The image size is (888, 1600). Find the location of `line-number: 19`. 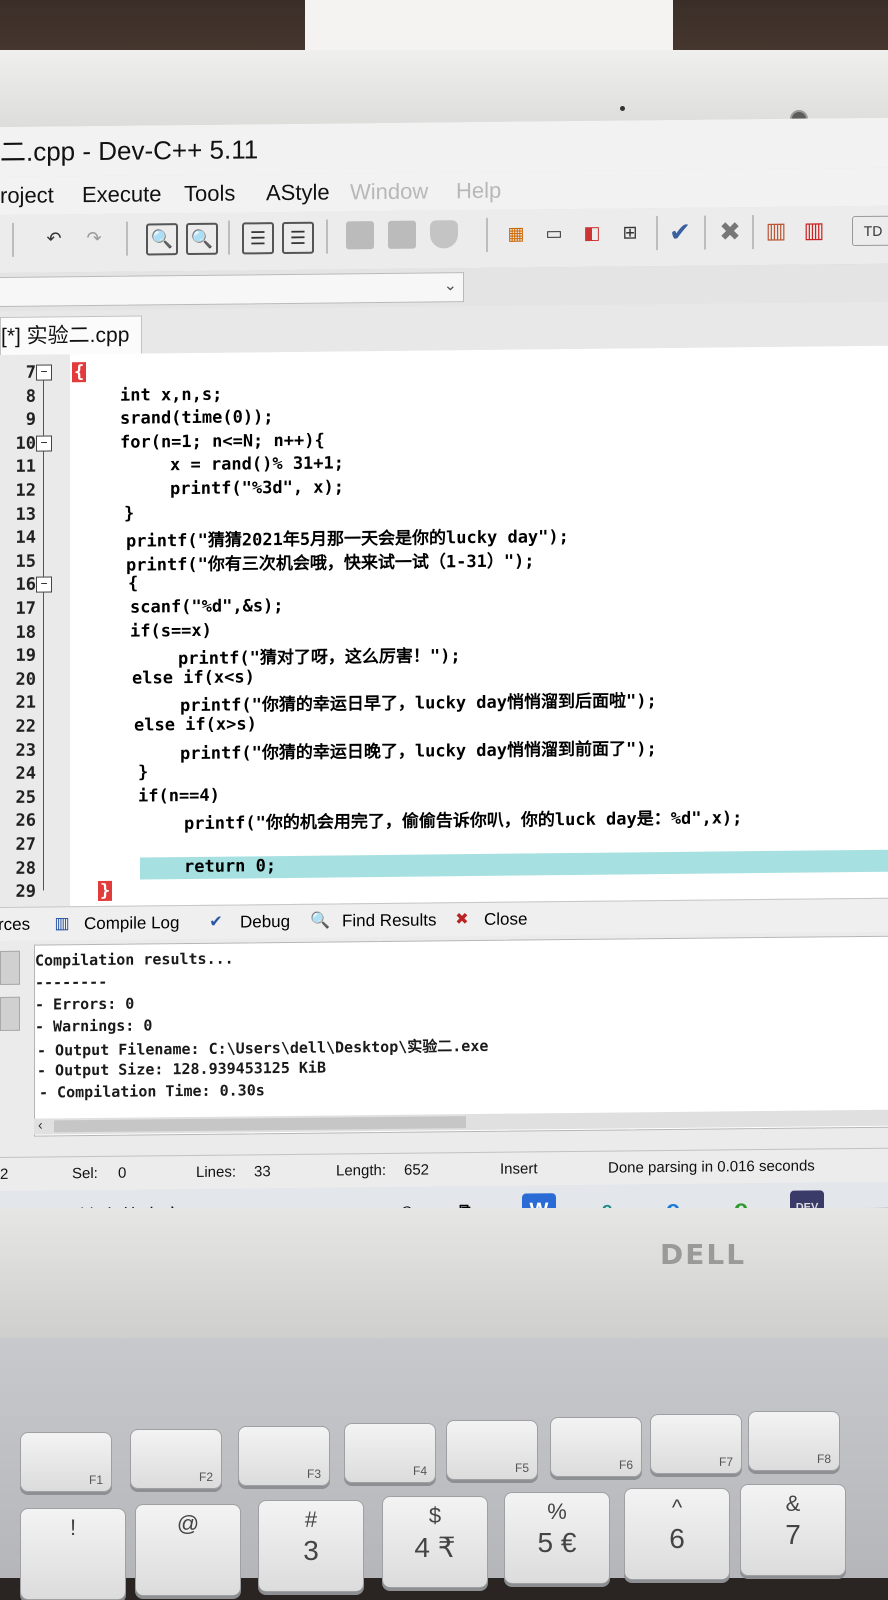

line-number: 19 is located at coordinates (25, 656).